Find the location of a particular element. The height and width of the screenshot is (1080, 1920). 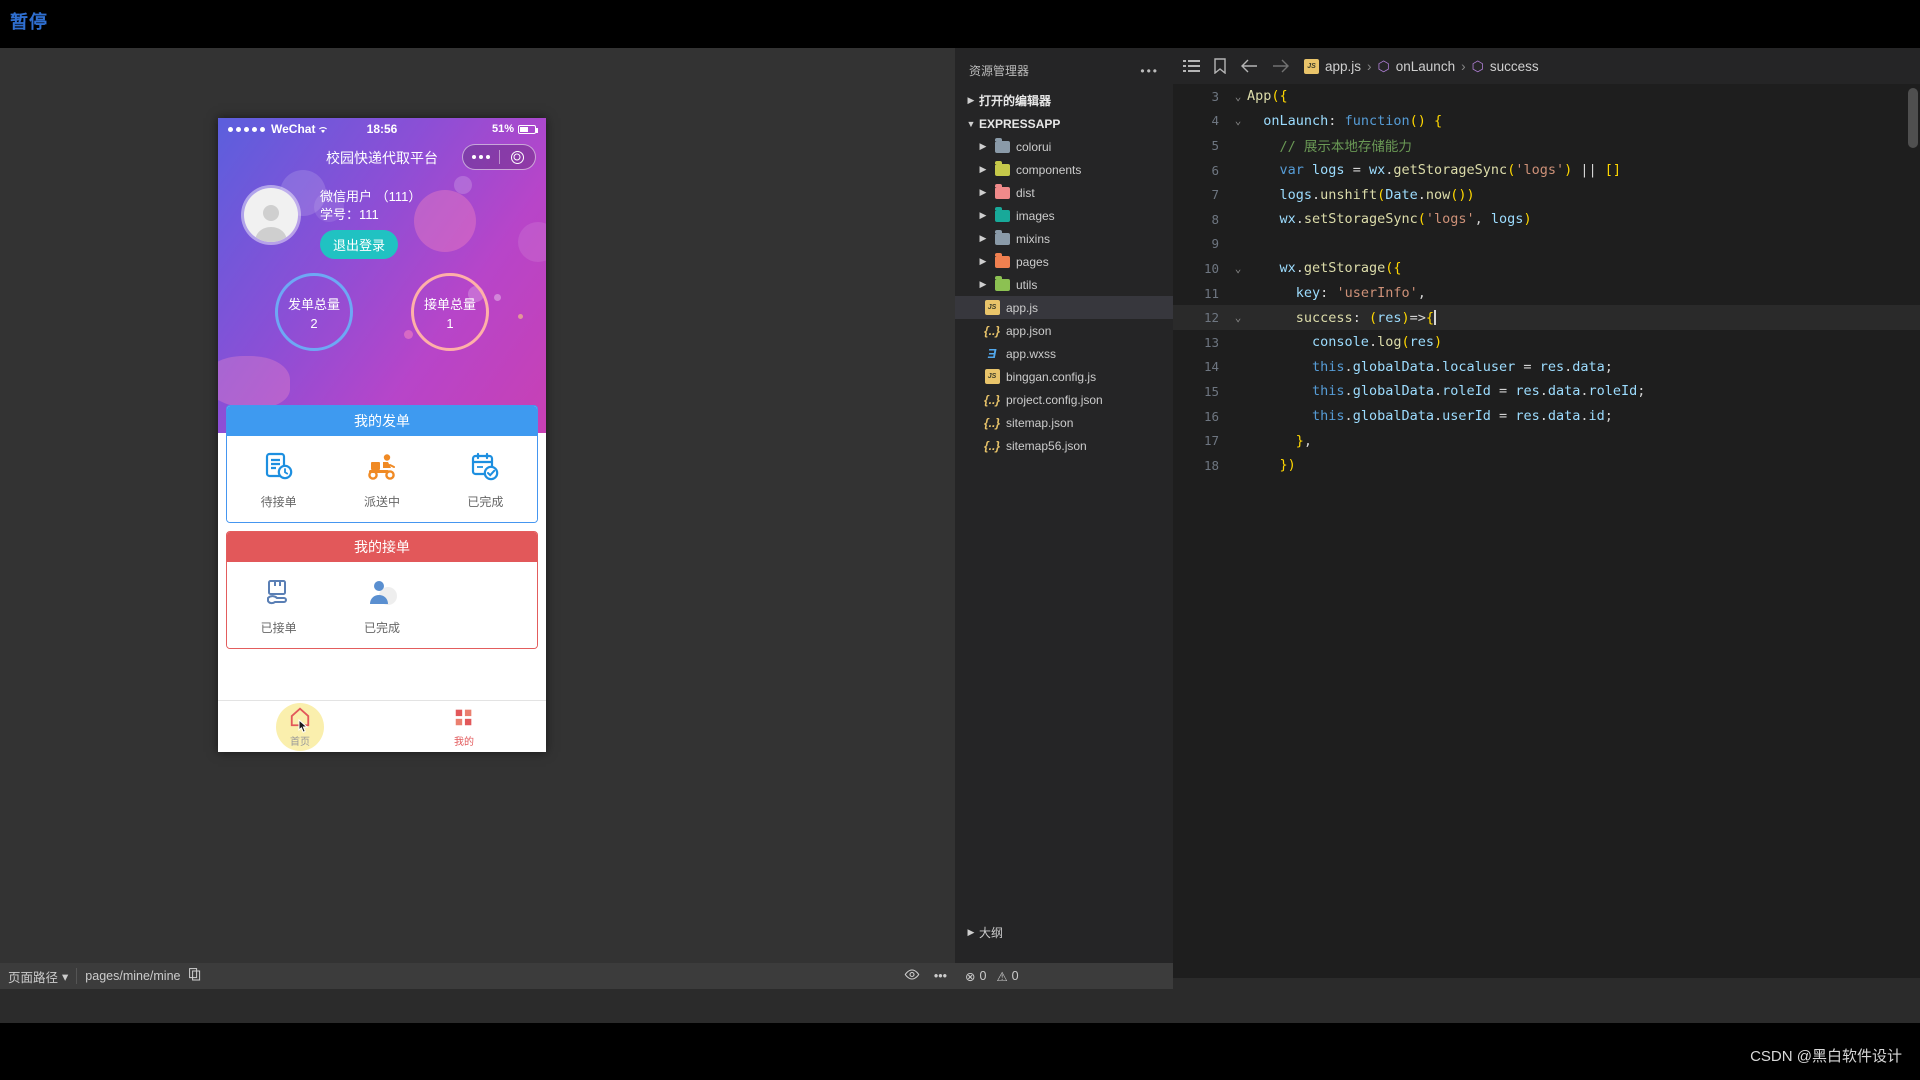

card-cells: 待接单 派送中 已完成 is located at coordinates (382, 479).